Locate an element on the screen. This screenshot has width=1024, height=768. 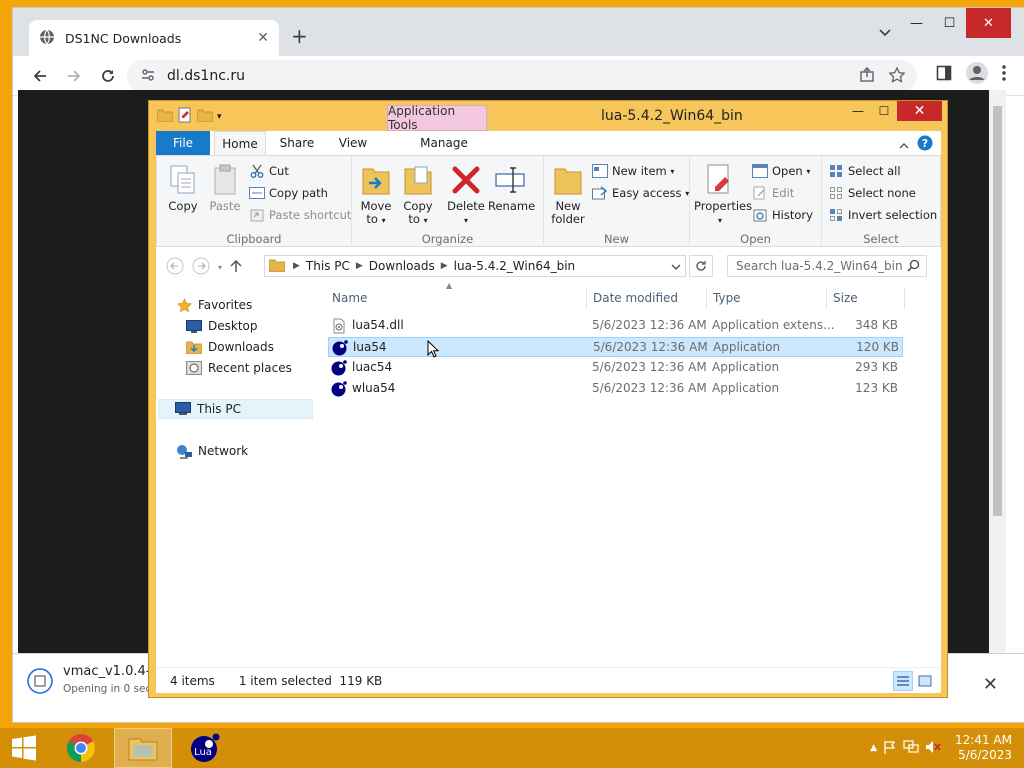
clock: 12:41 AM 5/6/2023 is located at coordinates (983, 748).